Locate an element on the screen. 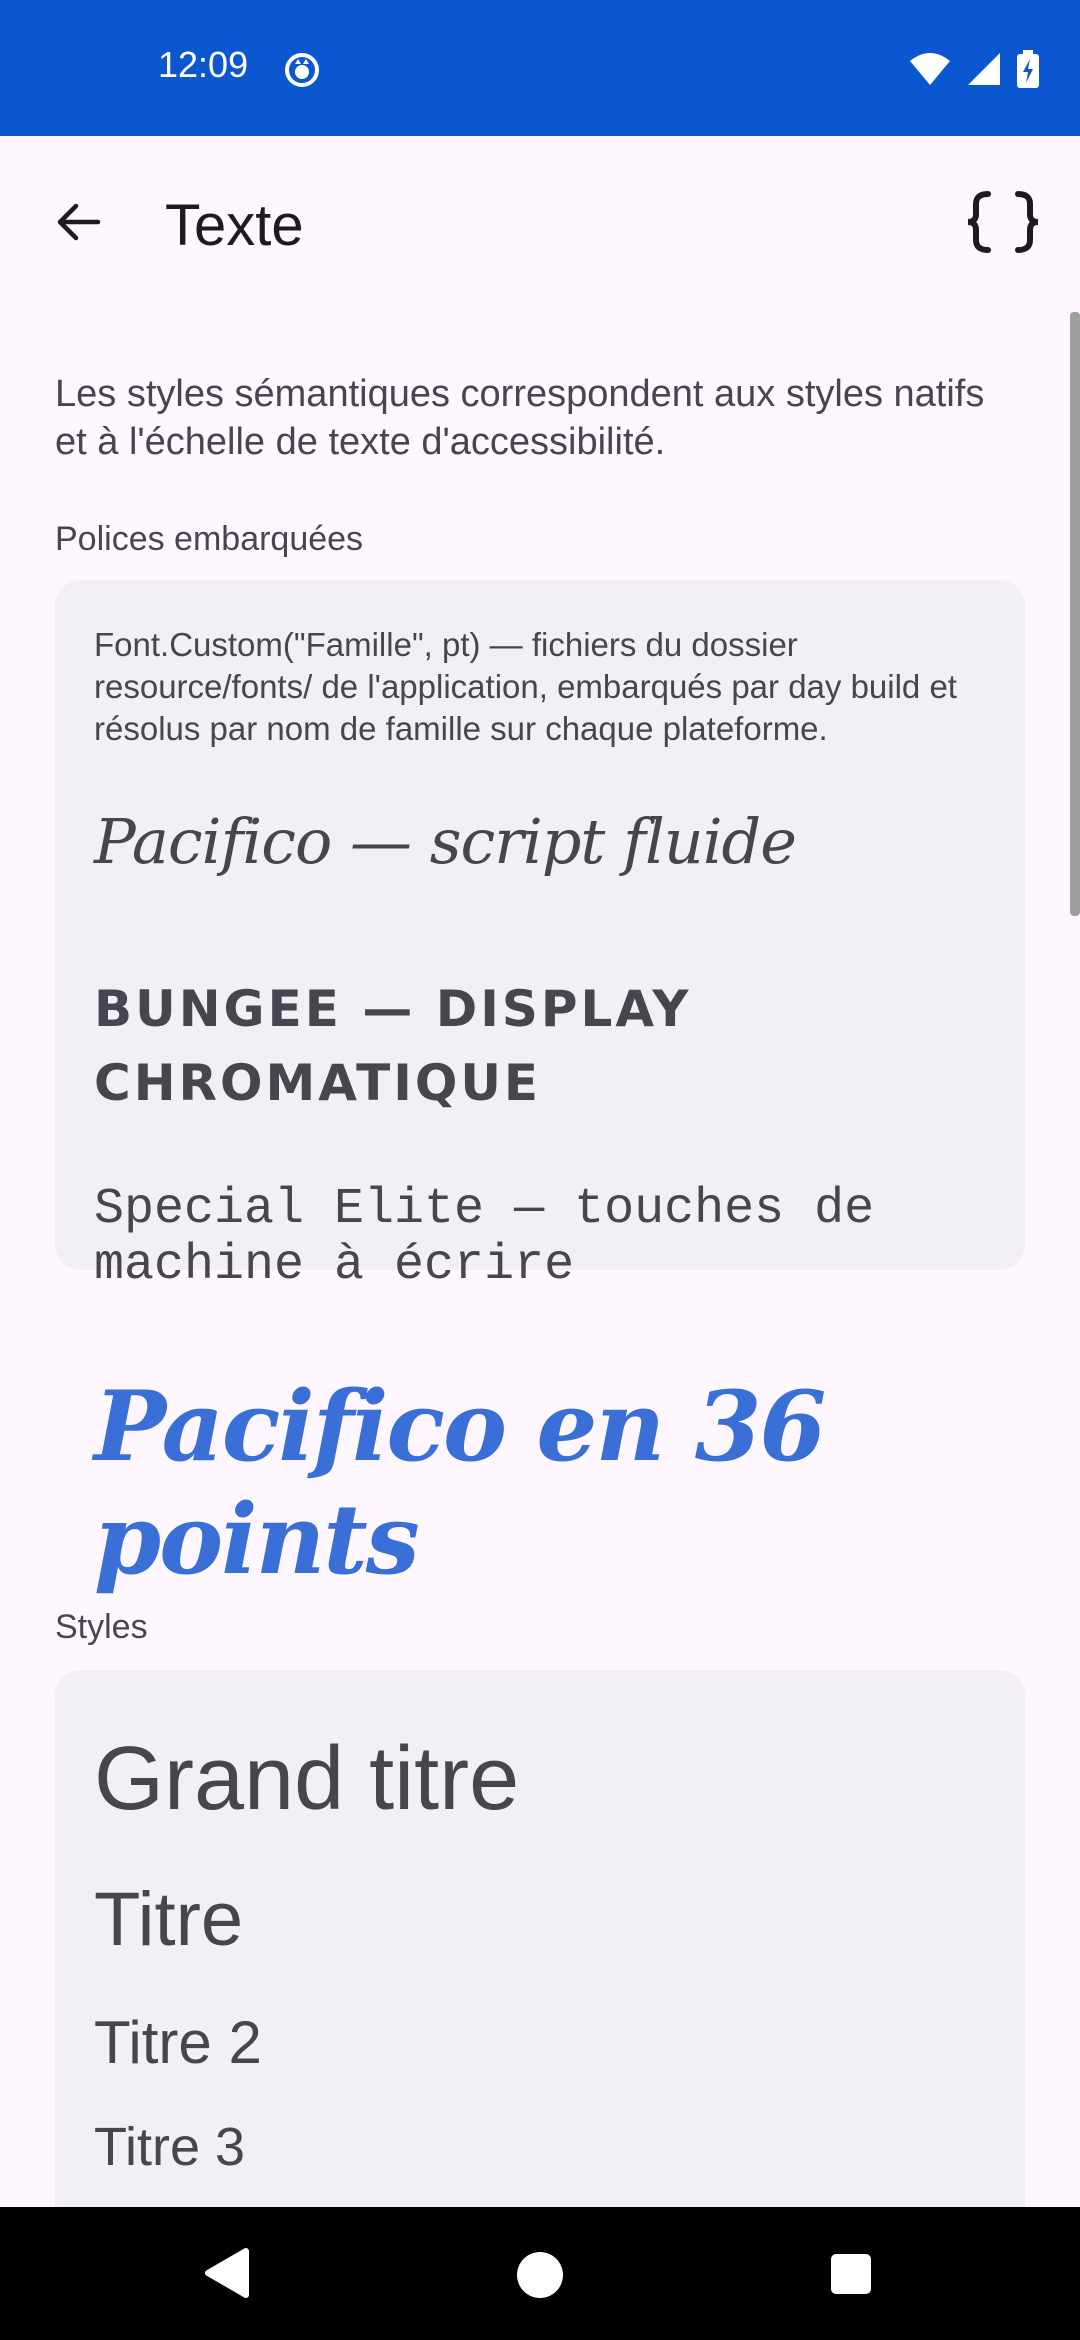 The width and height of the screenshot is (1080, 2340). nav-recents-icon is located at coordinates (851, 2276).